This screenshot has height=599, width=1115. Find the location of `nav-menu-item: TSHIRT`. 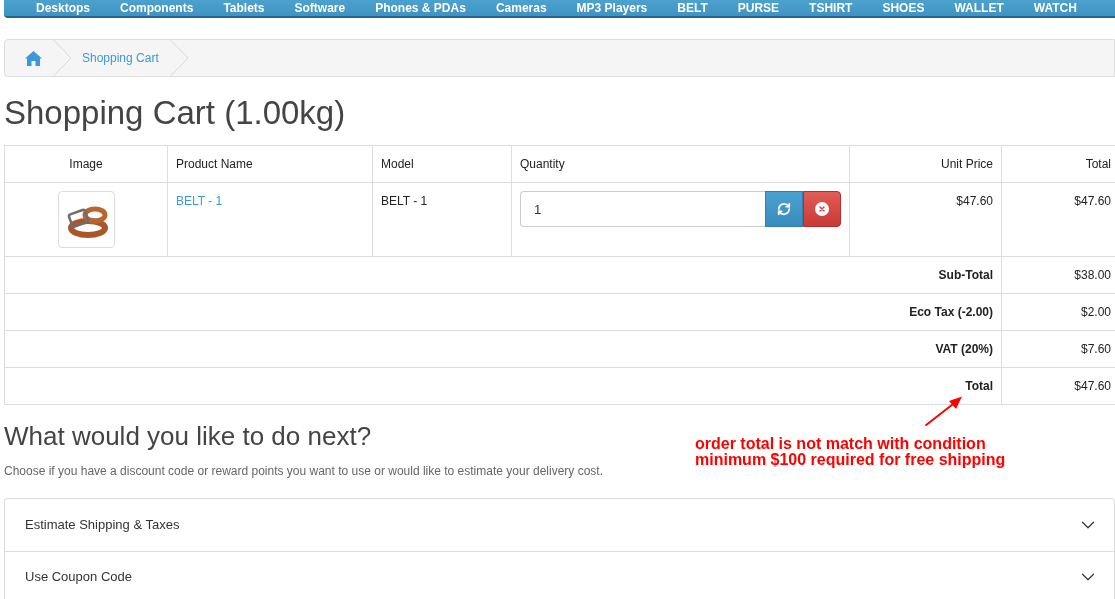

nav-menu-item: TSHIRT is located at coordinates (831, 8).